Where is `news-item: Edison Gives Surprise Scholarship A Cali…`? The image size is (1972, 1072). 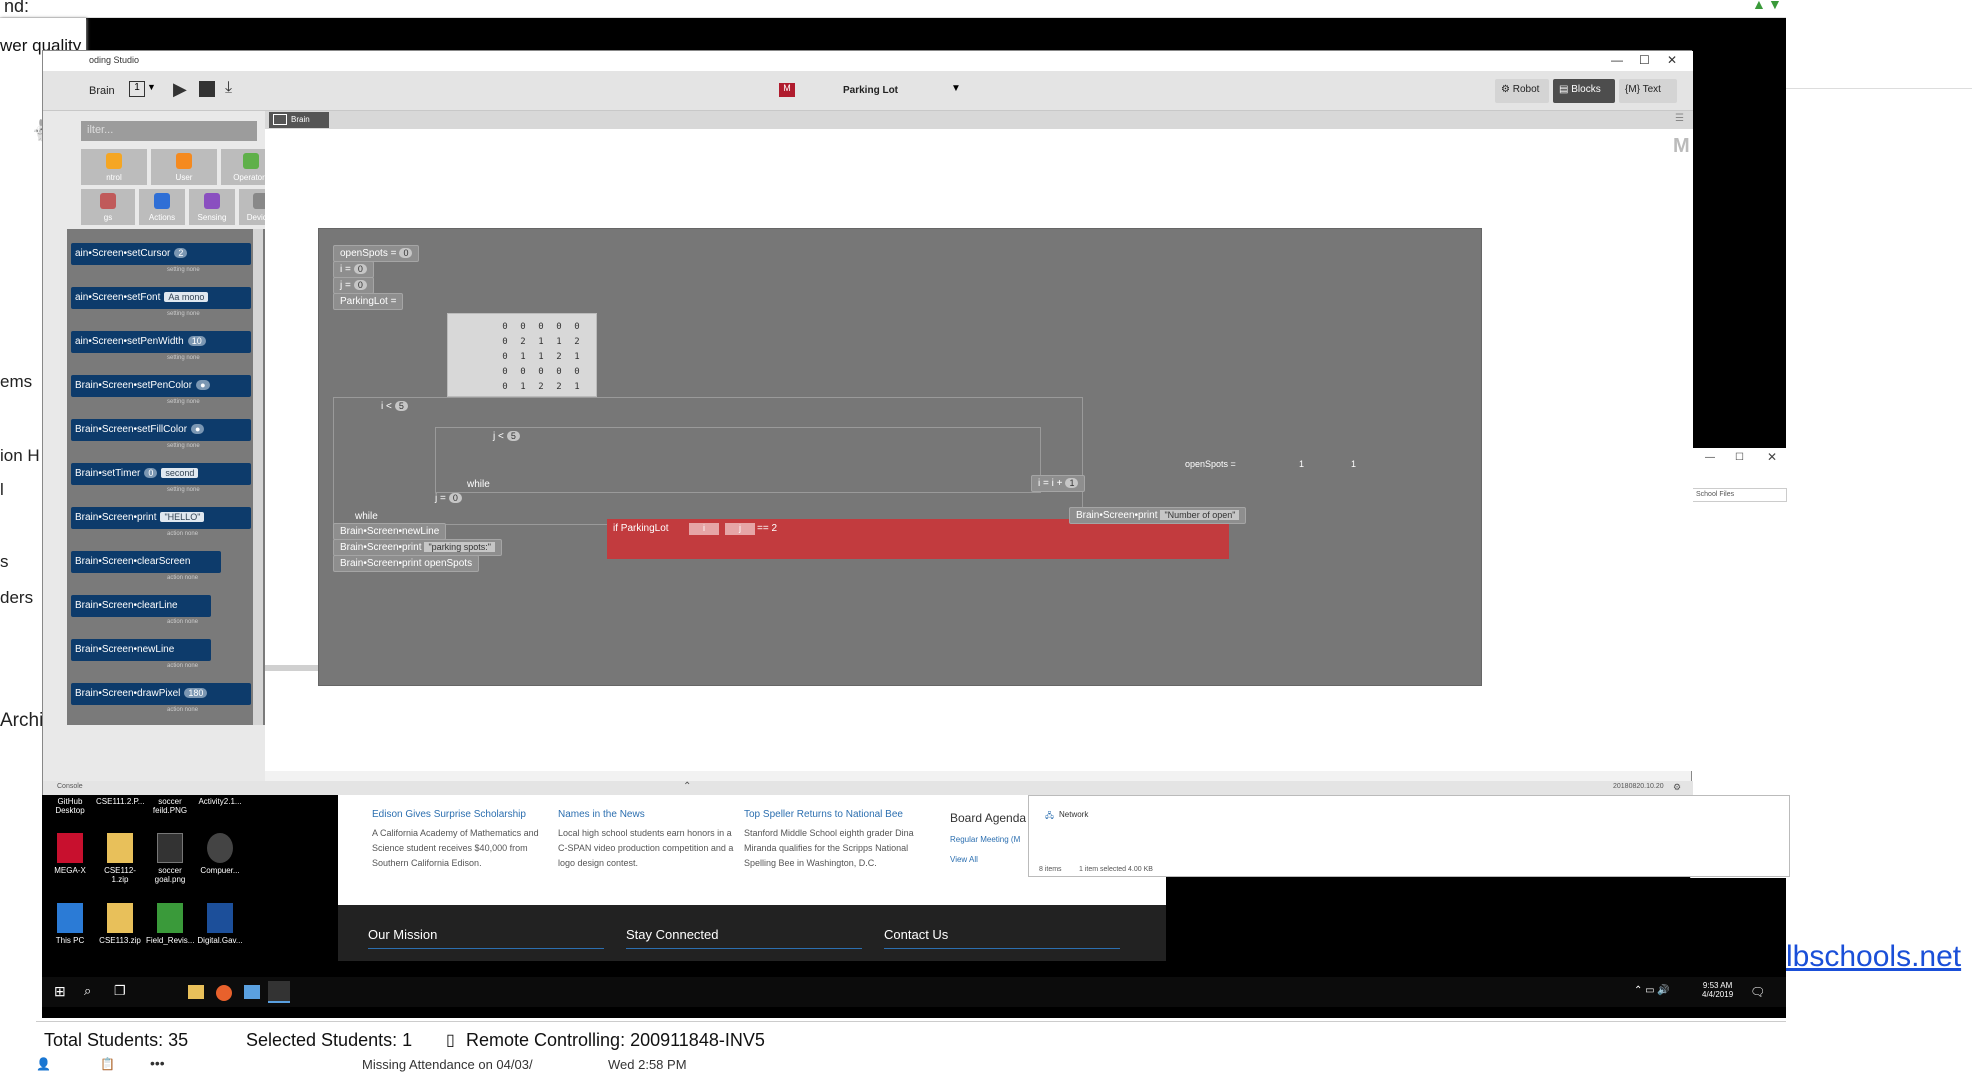
news-item: Edison Gives Surprise Scholarship A Cali… is located at coordinates (463, 839).